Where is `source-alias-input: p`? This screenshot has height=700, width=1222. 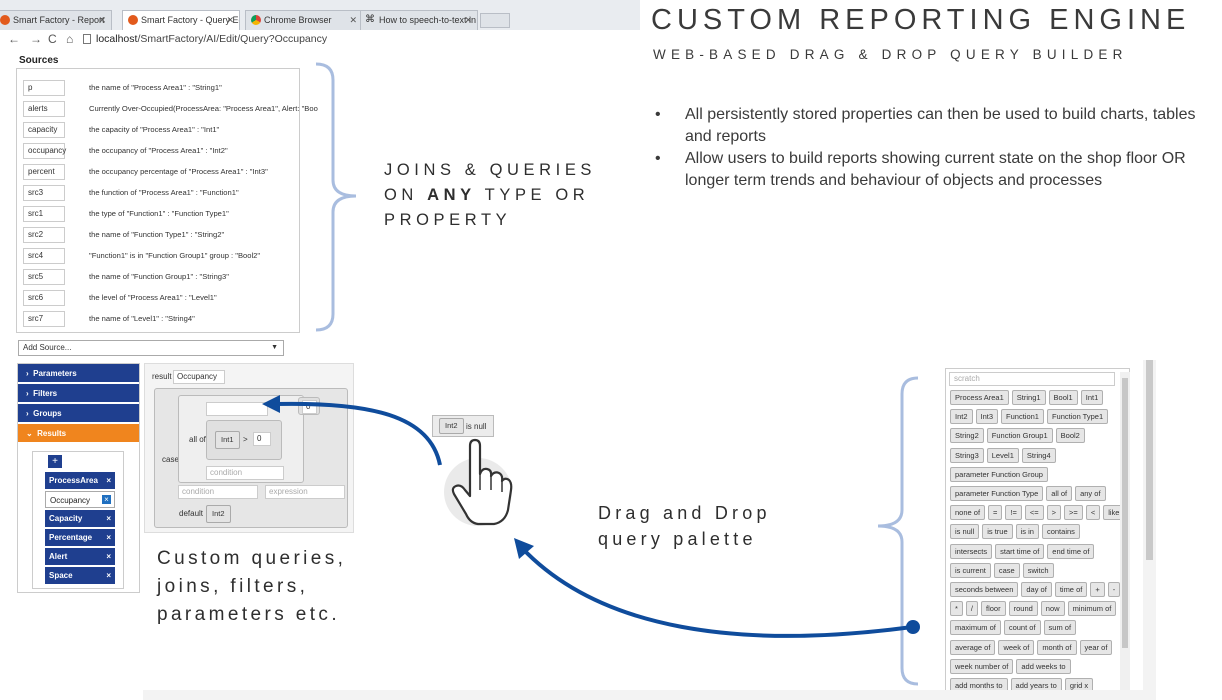
source-alias-input: p is located at coordinates (44, 88).